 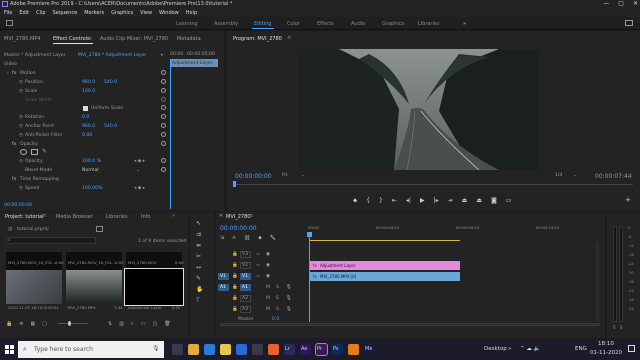 What do you see at coordinates (88, 91) in the screenshot?
I see `scale-value: 100.0` at bounding box center [88, 91].